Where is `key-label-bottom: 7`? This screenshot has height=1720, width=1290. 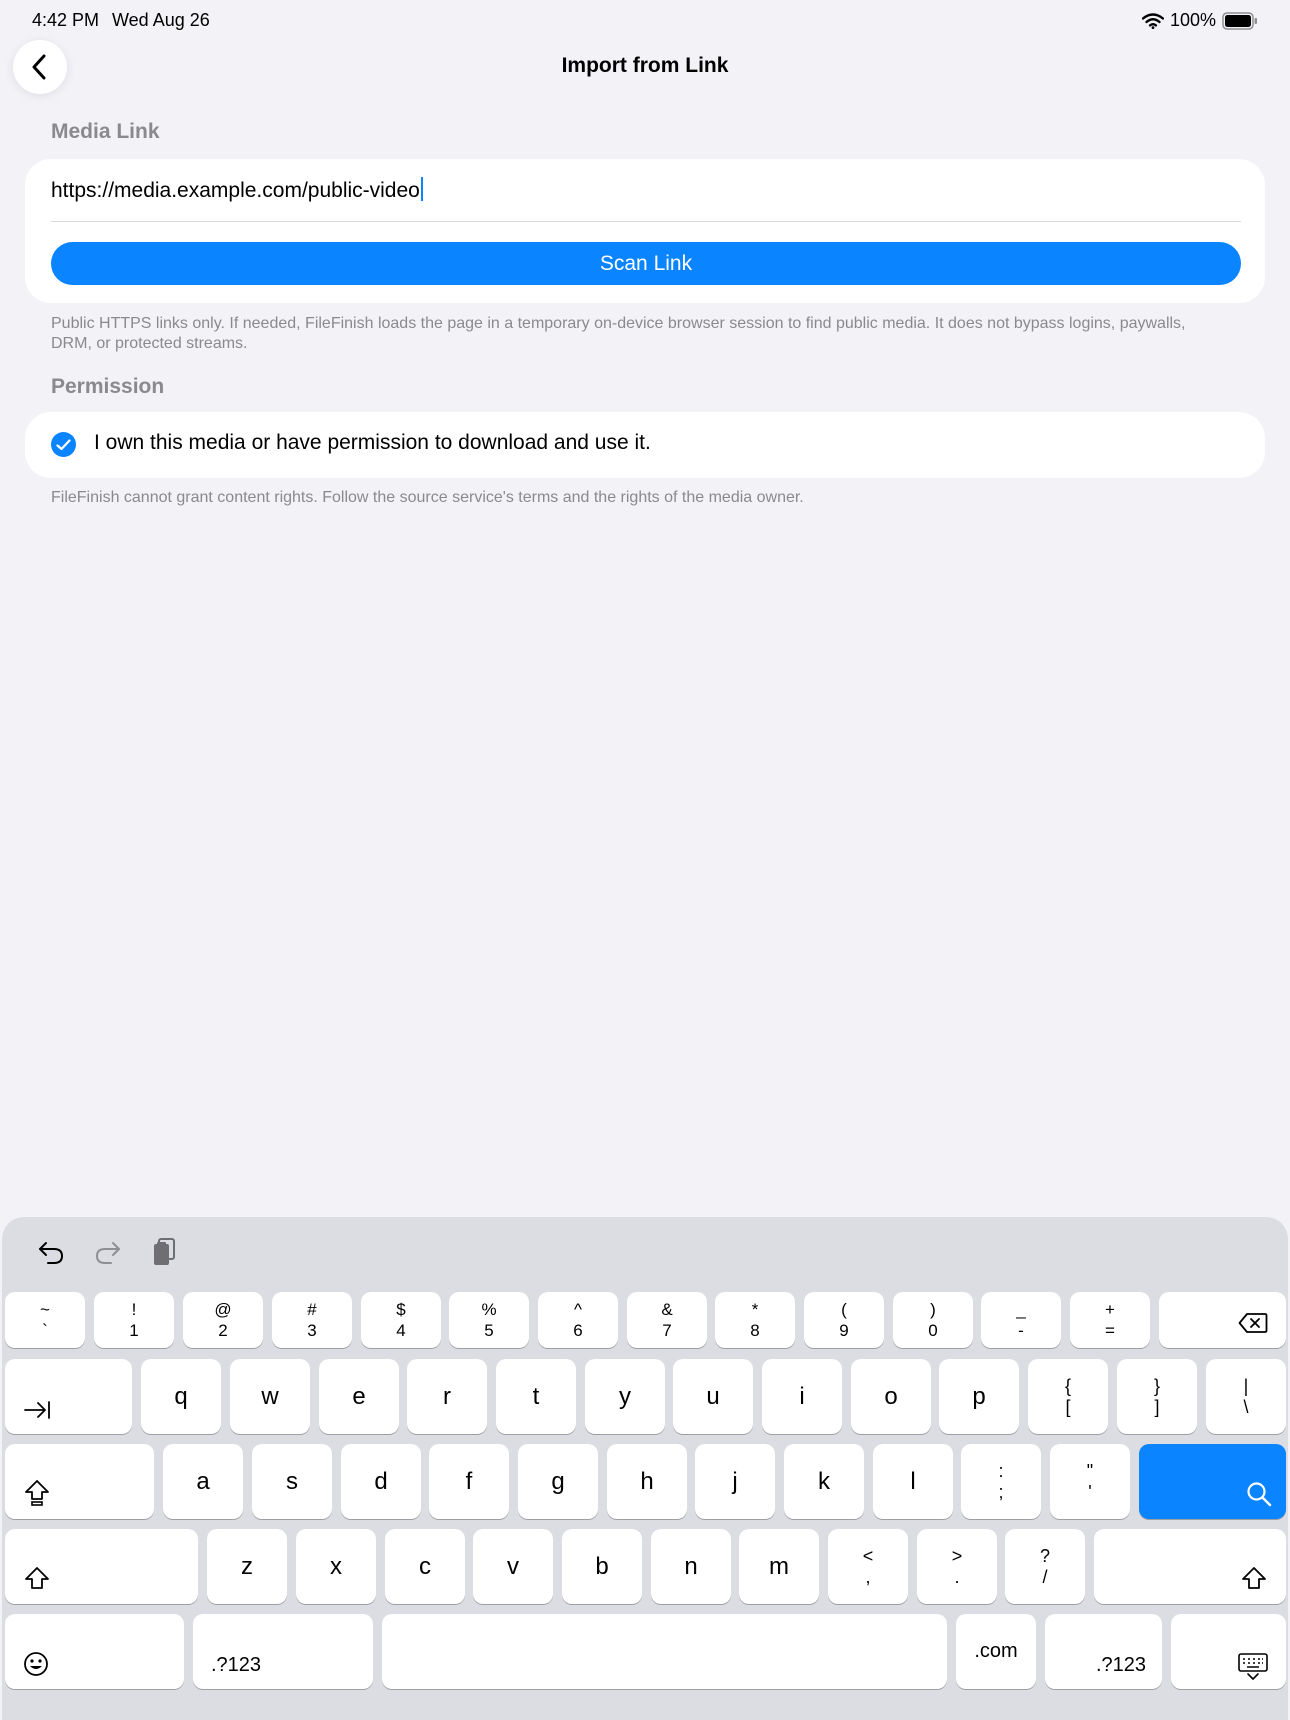 key-label-bottom: 7 is located at coordinates (667, 1330).